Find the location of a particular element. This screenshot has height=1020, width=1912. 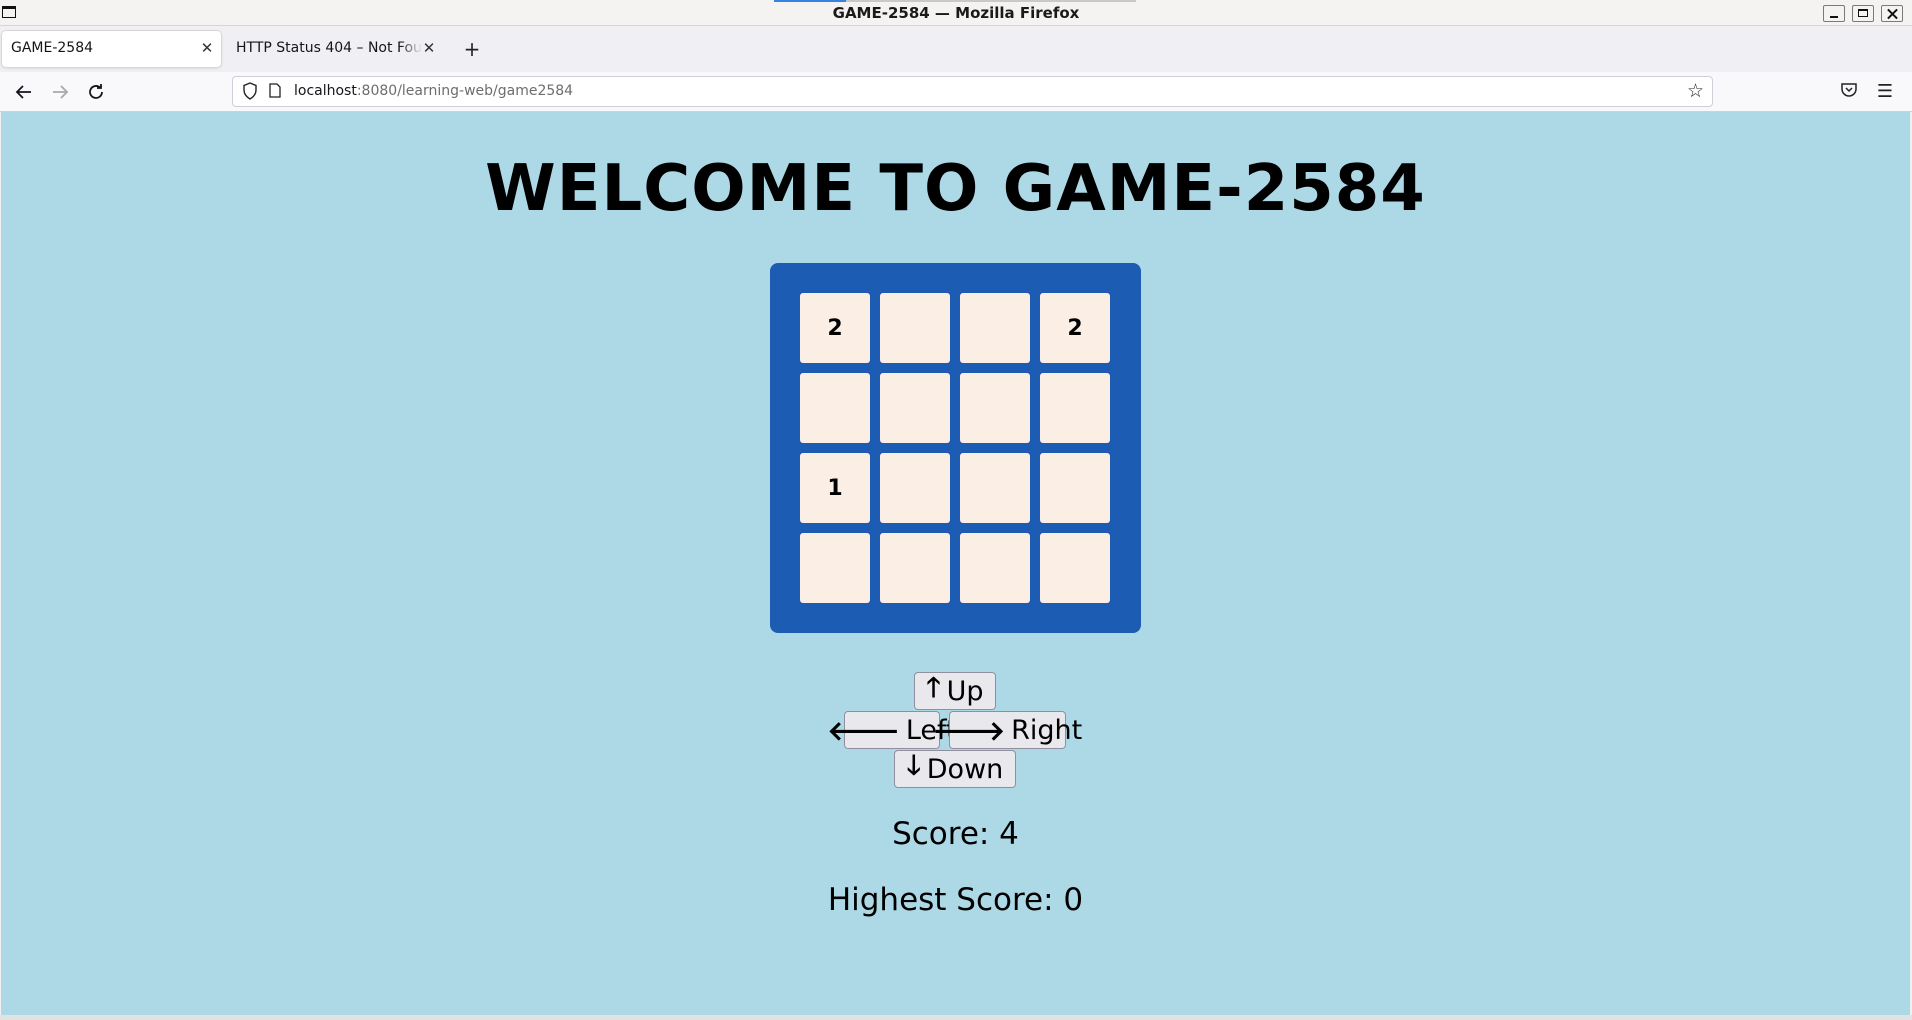

highest-score-display: Highest Score: 0 is located at coordinates (955, 900).